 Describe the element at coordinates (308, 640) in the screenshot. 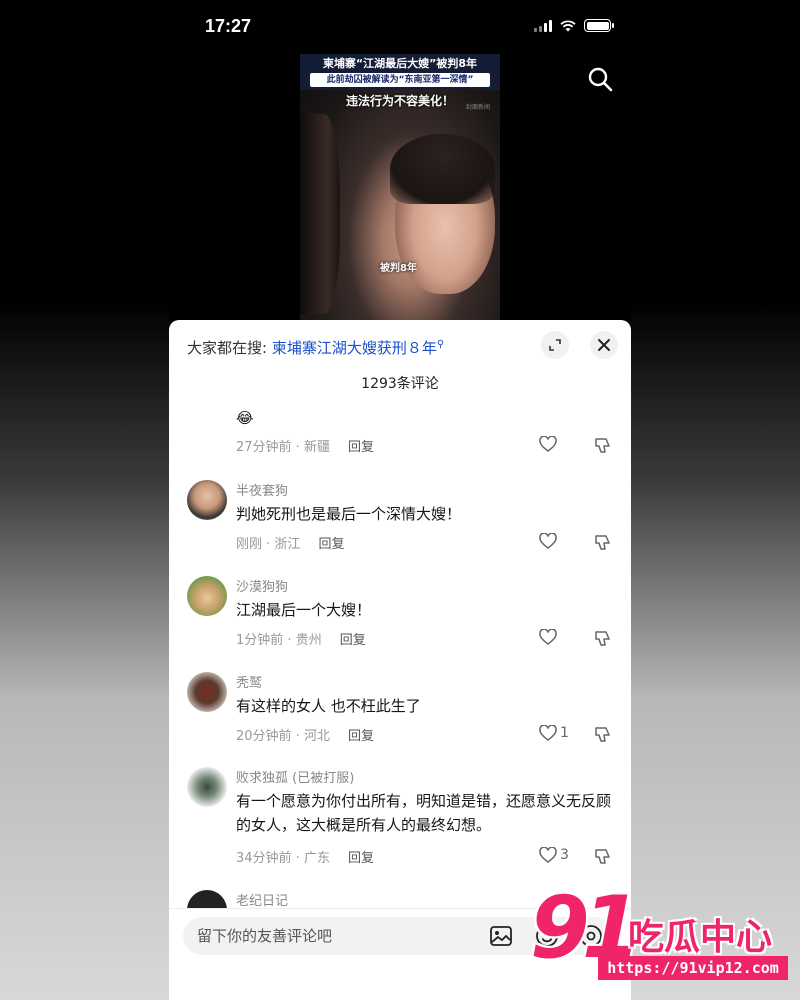

I see `comment-location: 贵州` at that location.